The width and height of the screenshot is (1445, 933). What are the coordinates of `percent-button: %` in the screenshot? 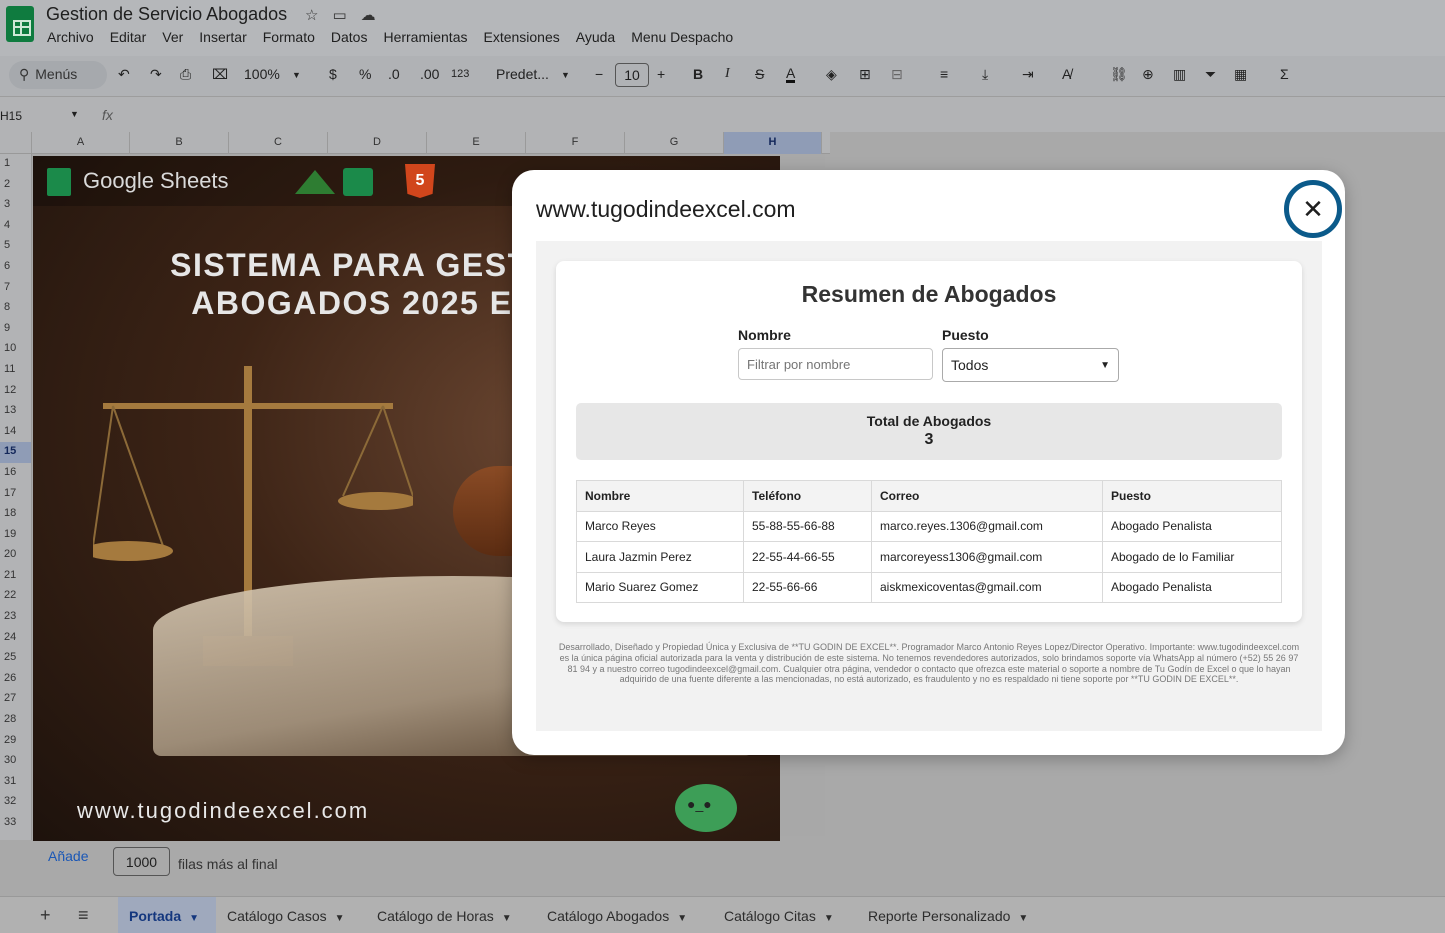 It's located at (365, 74).